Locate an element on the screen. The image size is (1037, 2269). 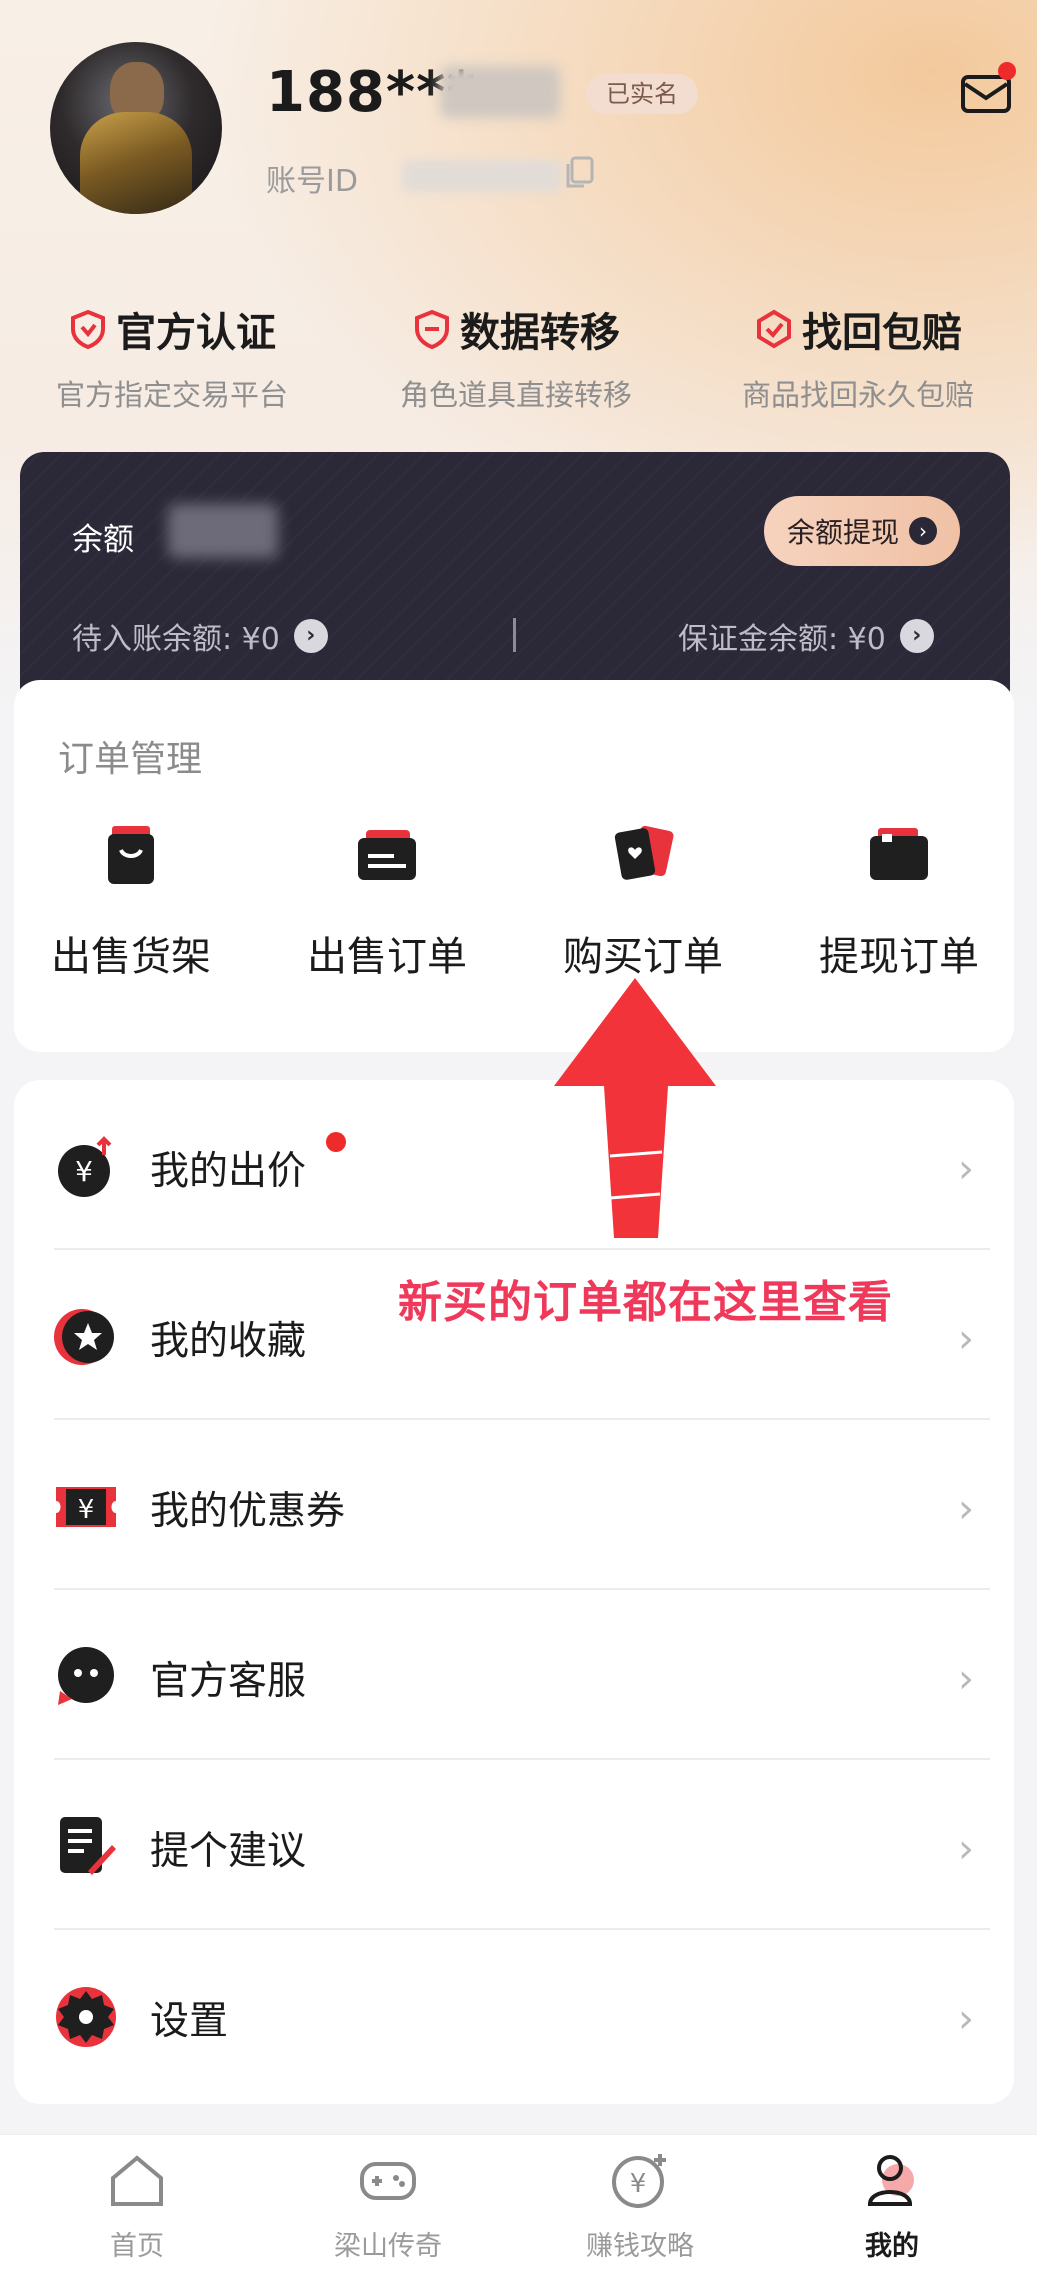
pending-balance: 待入账余额: ¥0 › is located at coordinates (200, 636).